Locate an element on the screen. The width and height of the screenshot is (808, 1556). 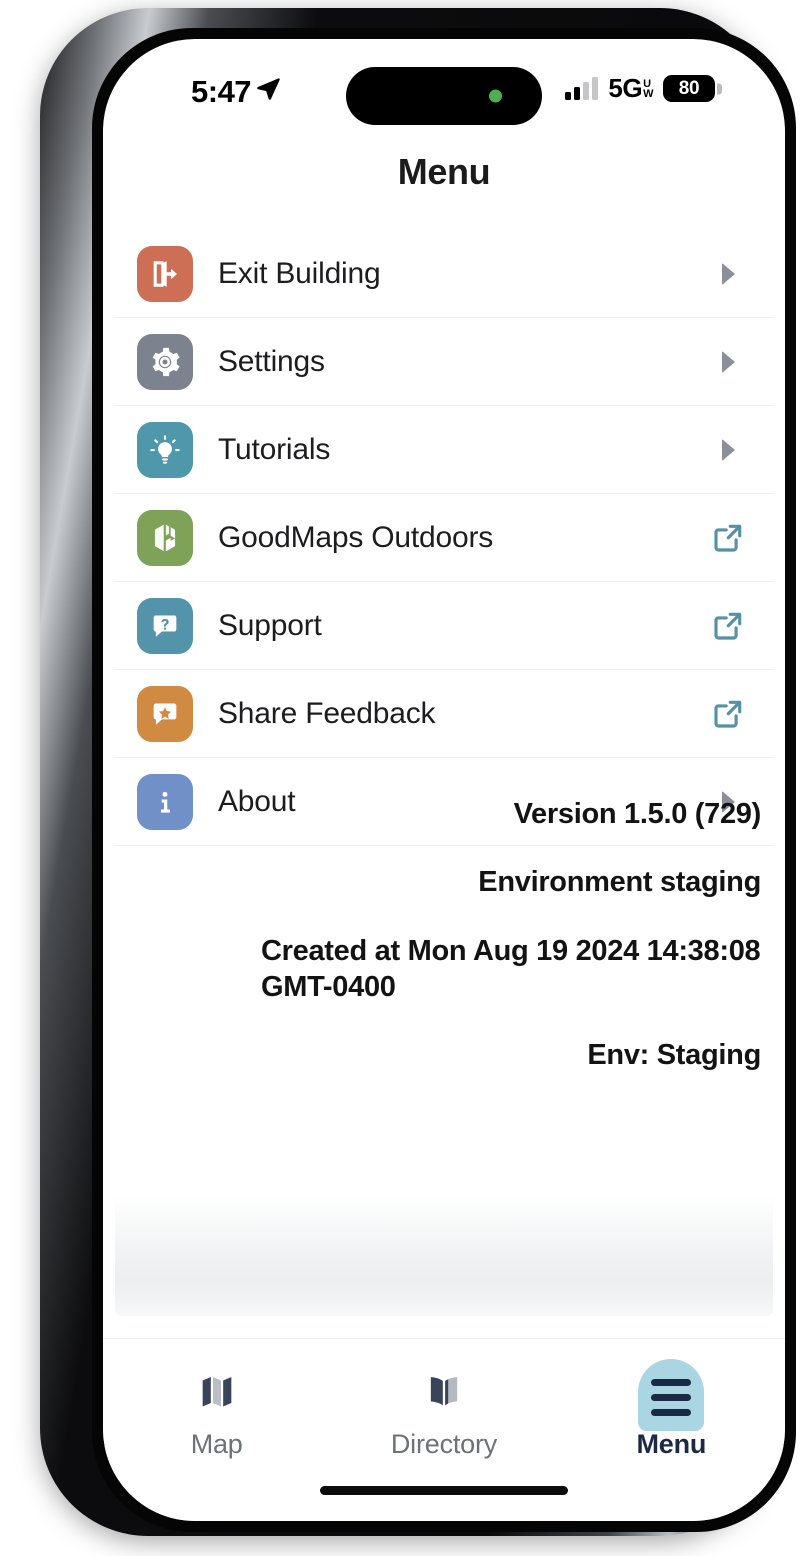
active-tab-indicator is located at coordinates (671, 1395).